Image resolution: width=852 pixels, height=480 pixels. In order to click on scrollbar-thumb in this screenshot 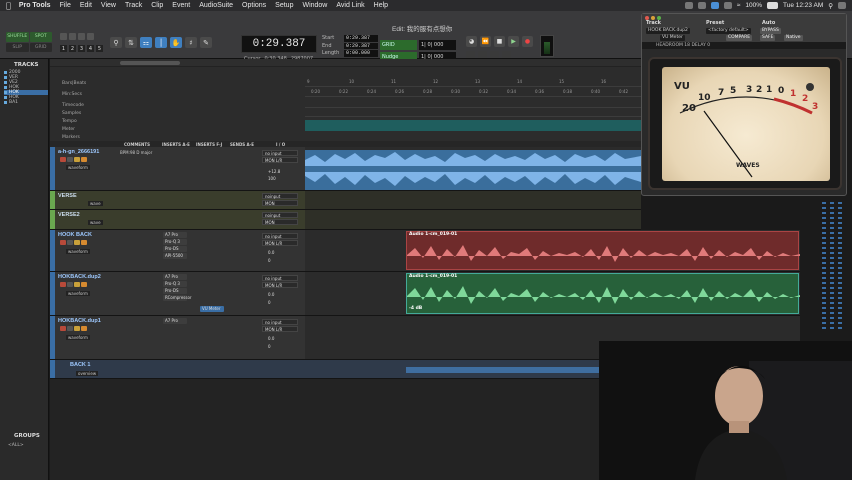, I will do `click(150, 63)`.